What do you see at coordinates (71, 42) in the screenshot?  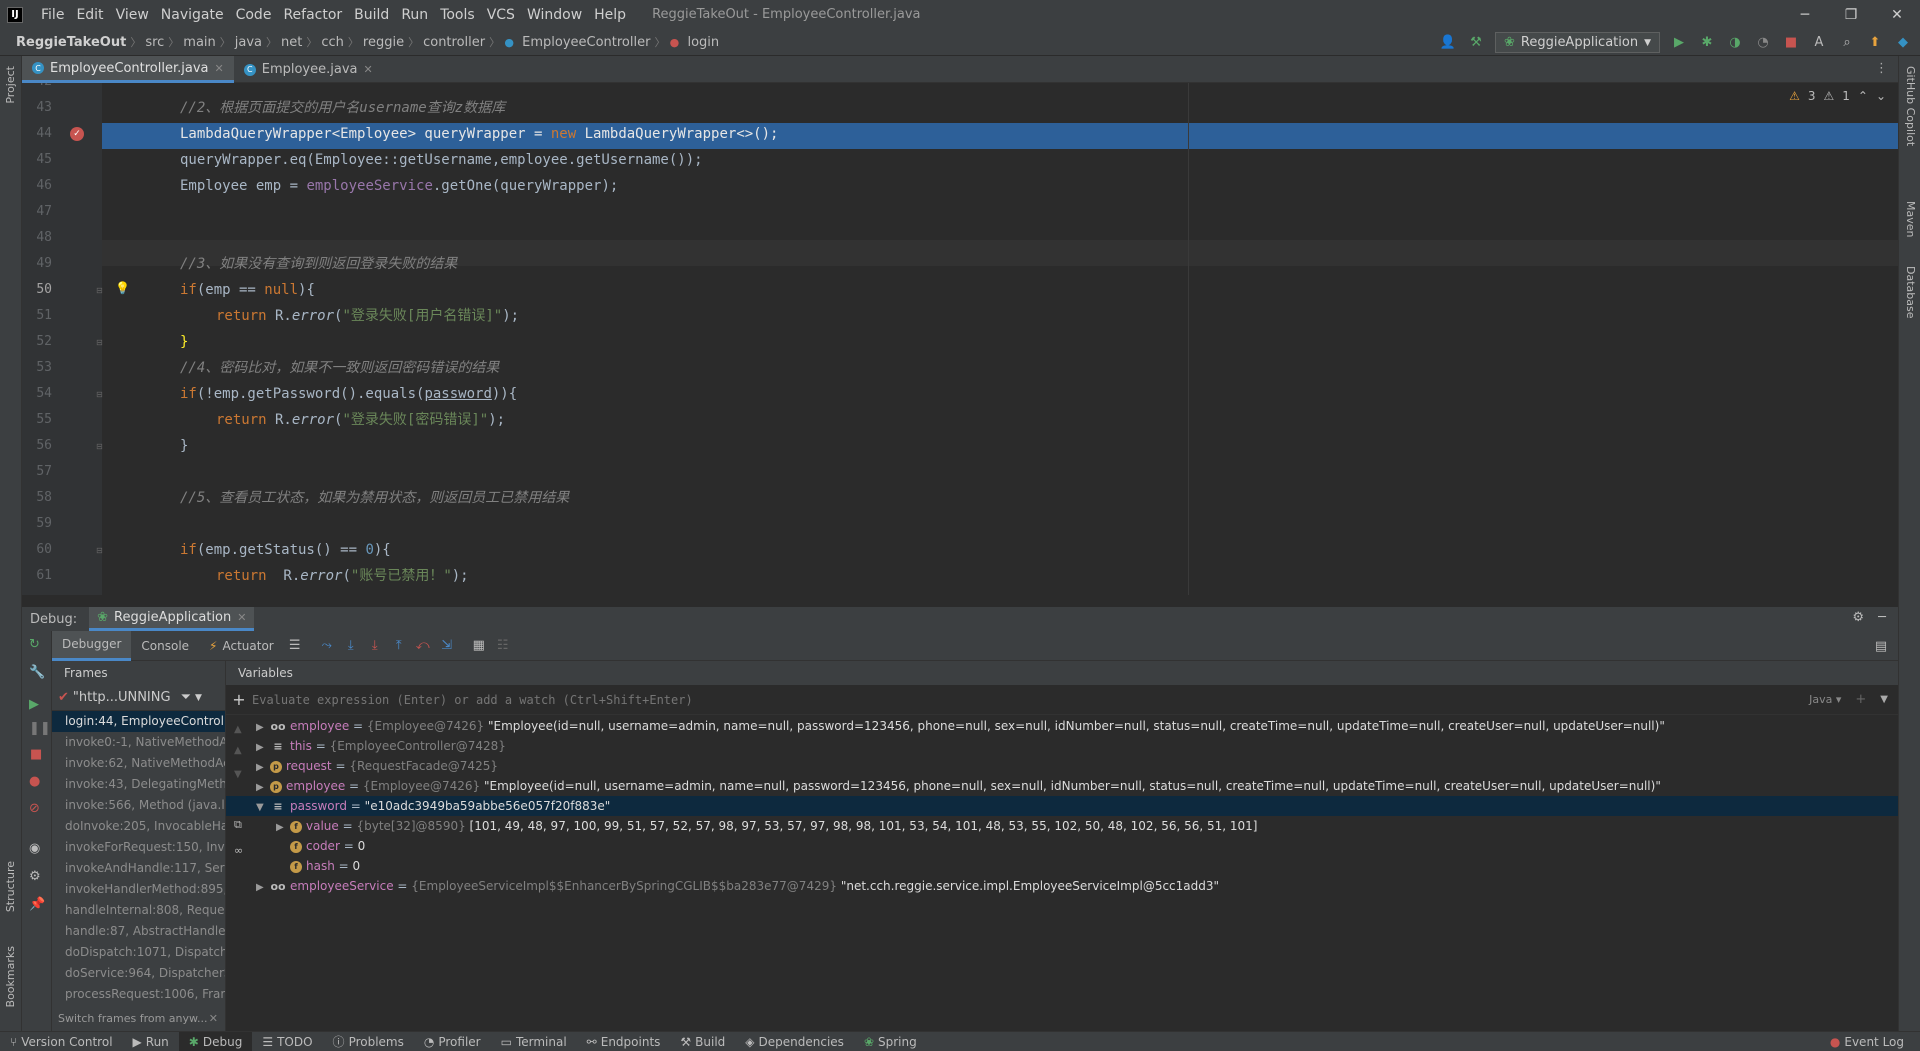 I see `breadcrumb-project: ReggieTakeOut` at bounding box center [71, 42].